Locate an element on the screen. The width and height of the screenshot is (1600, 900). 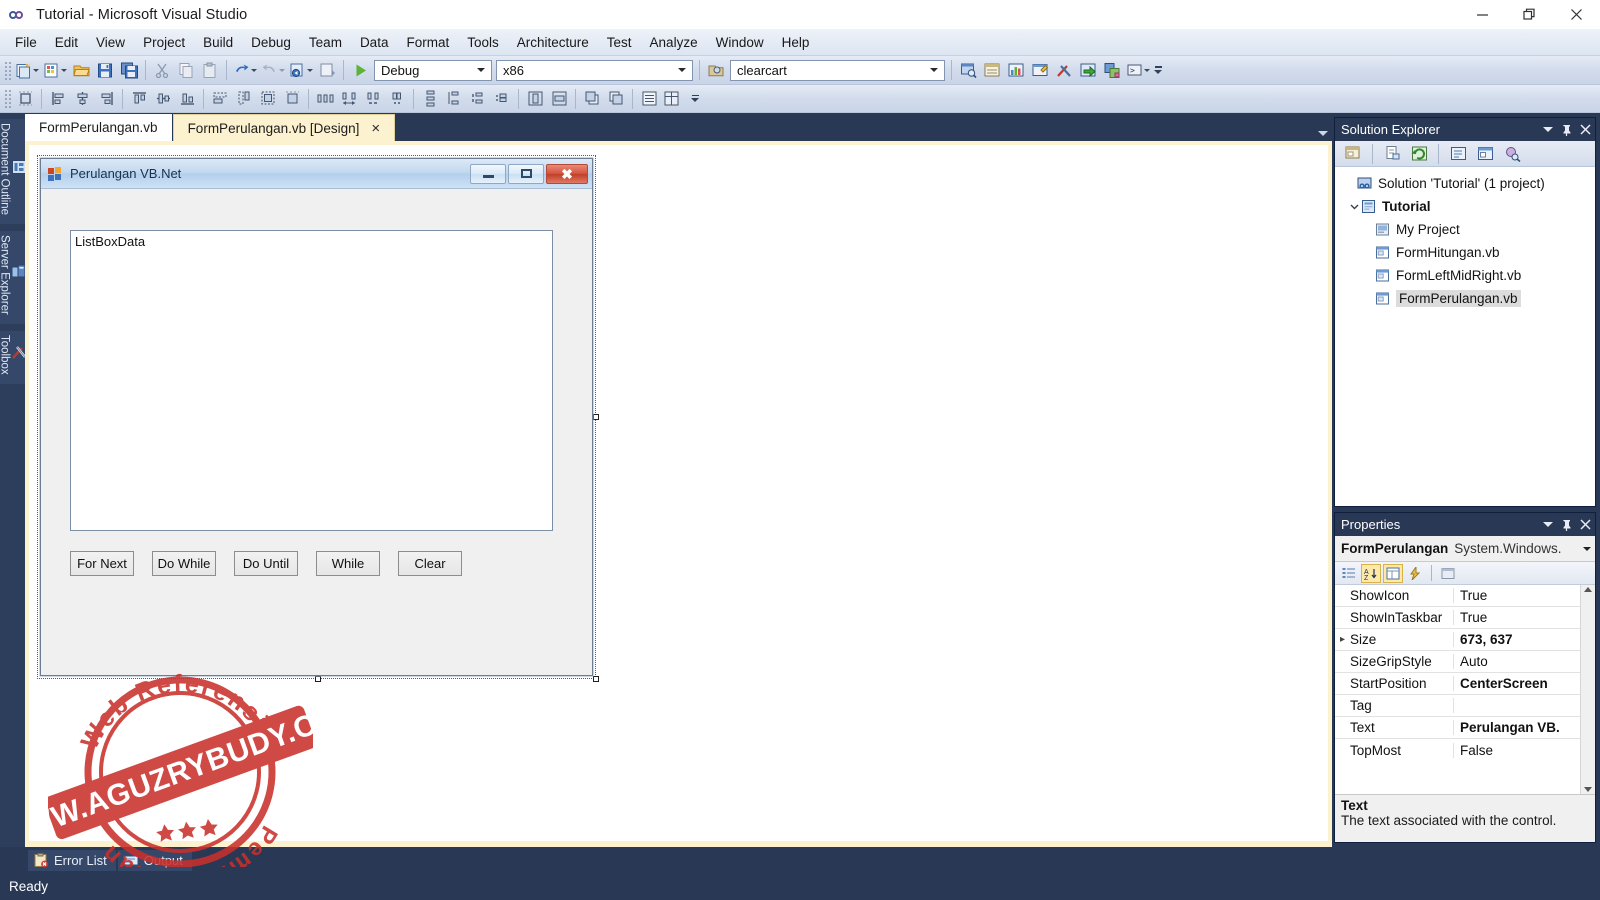
tree-item-formperulangan: FormPerulangan.vb is located at coordinates (1467, 298).